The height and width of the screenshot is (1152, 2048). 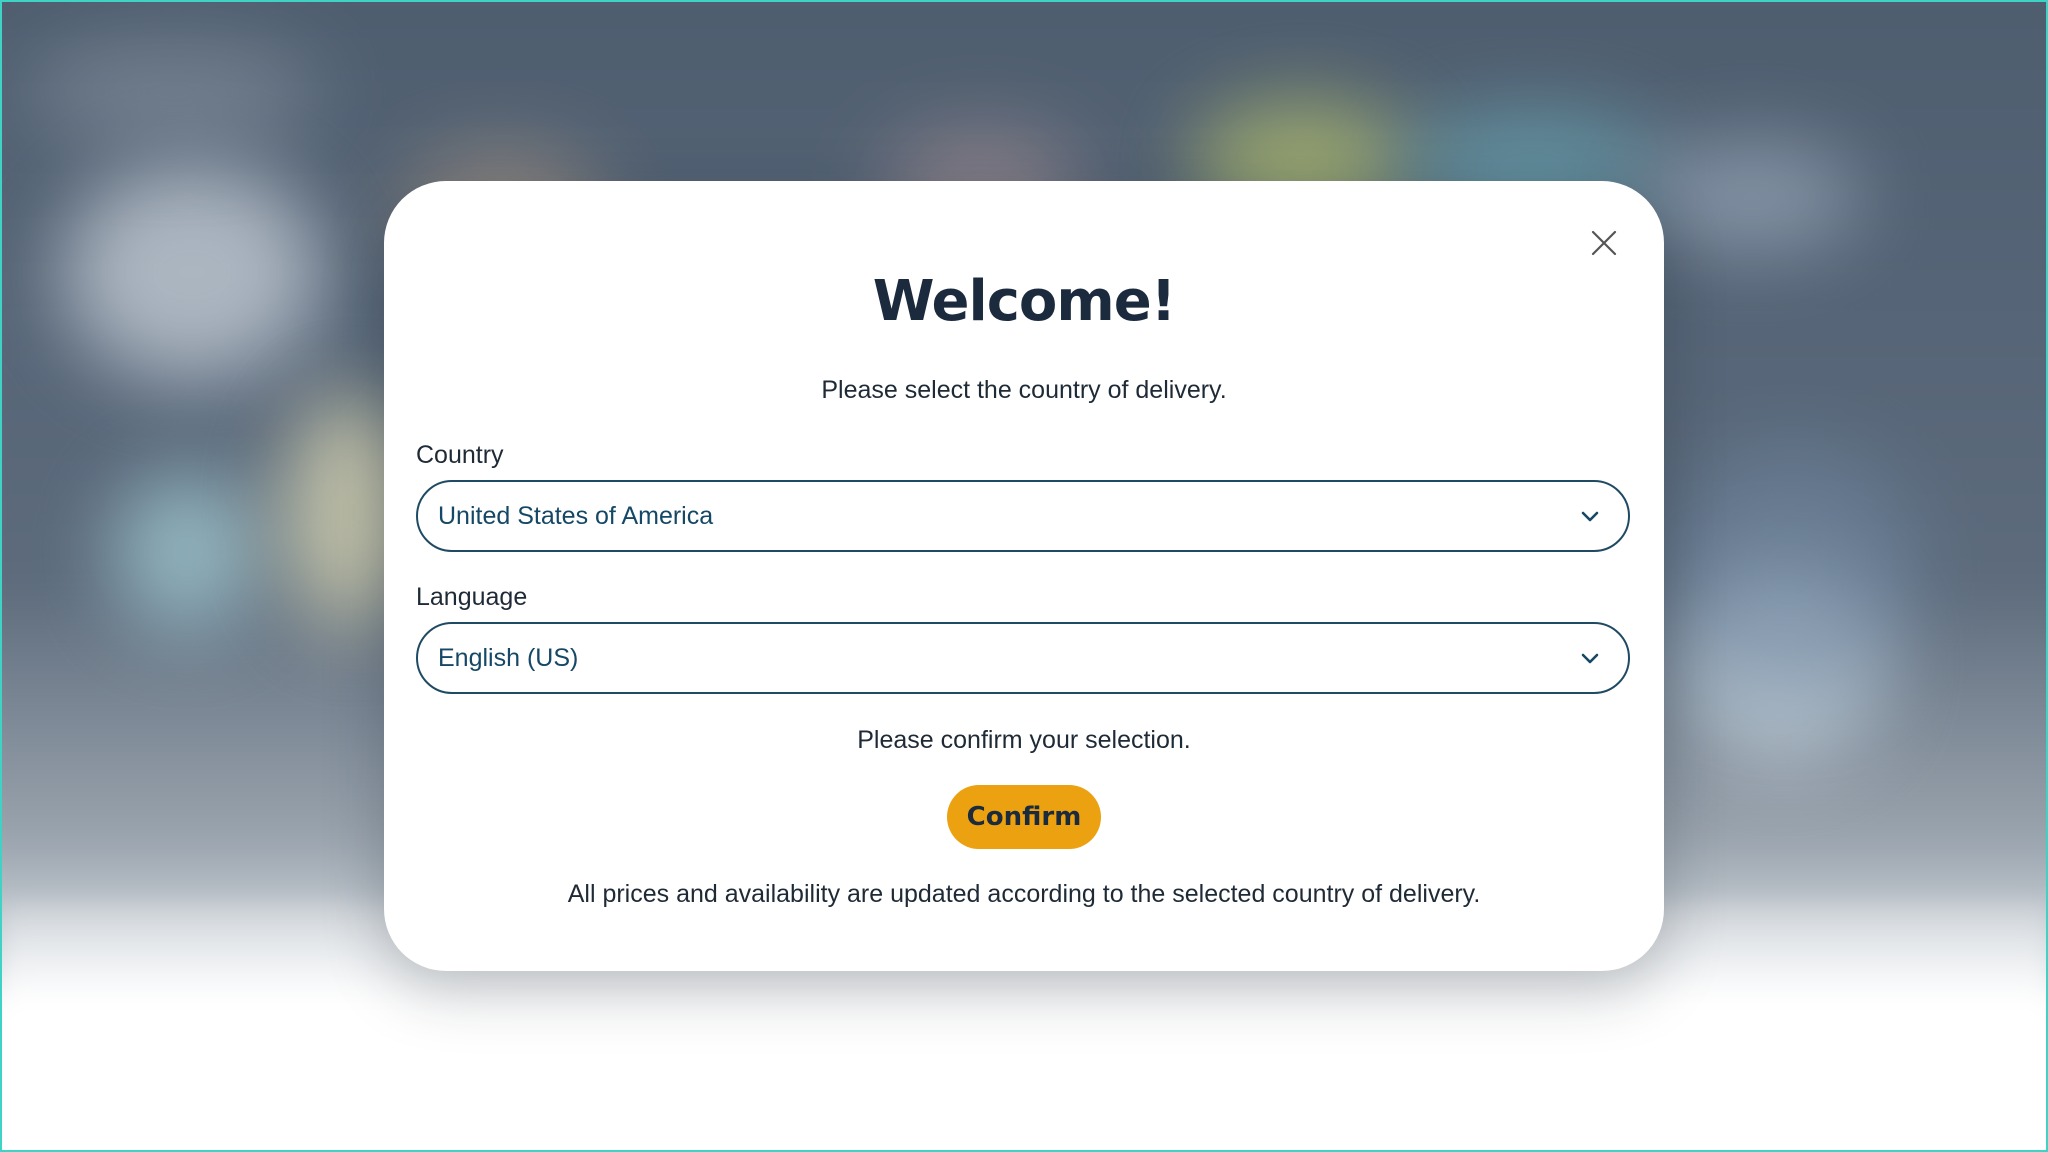 I want to click on country-label: Country, so click(x=460, y=455).